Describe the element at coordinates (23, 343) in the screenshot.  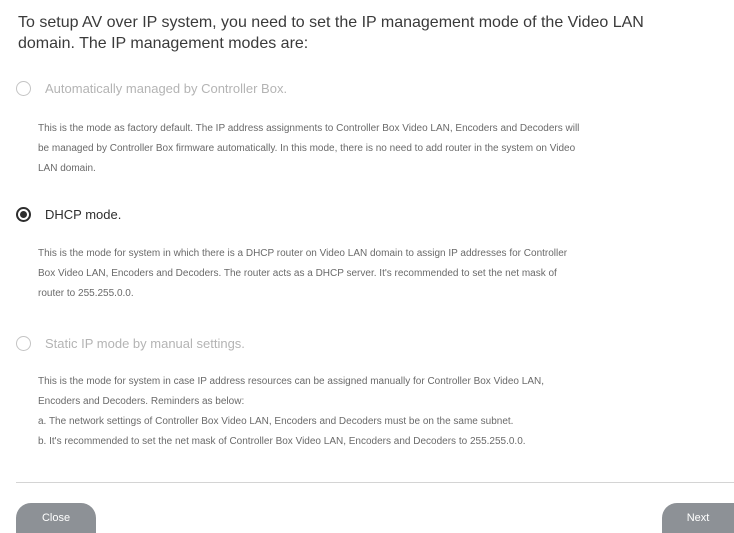
I see `radio-static-ip` at that location.